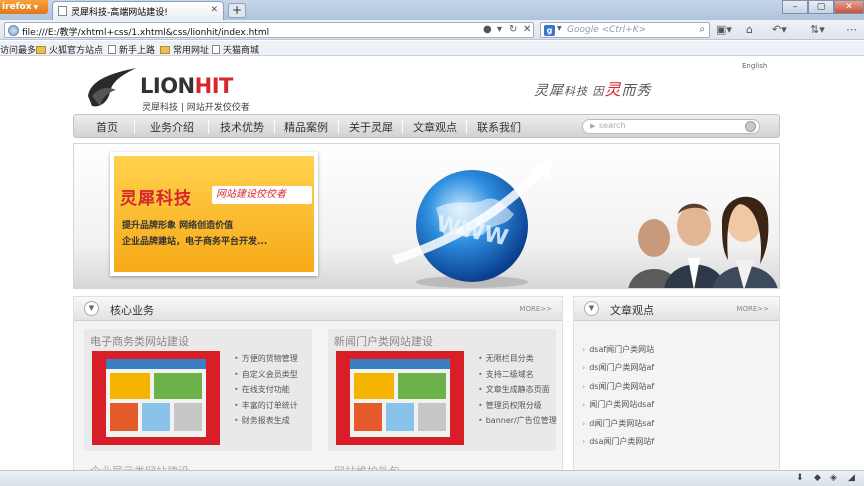 This screenshot has height=486, width=864. Describe the element at coordinates (487, 29) in the screenshot. I see `go-icon: ●` at that location.